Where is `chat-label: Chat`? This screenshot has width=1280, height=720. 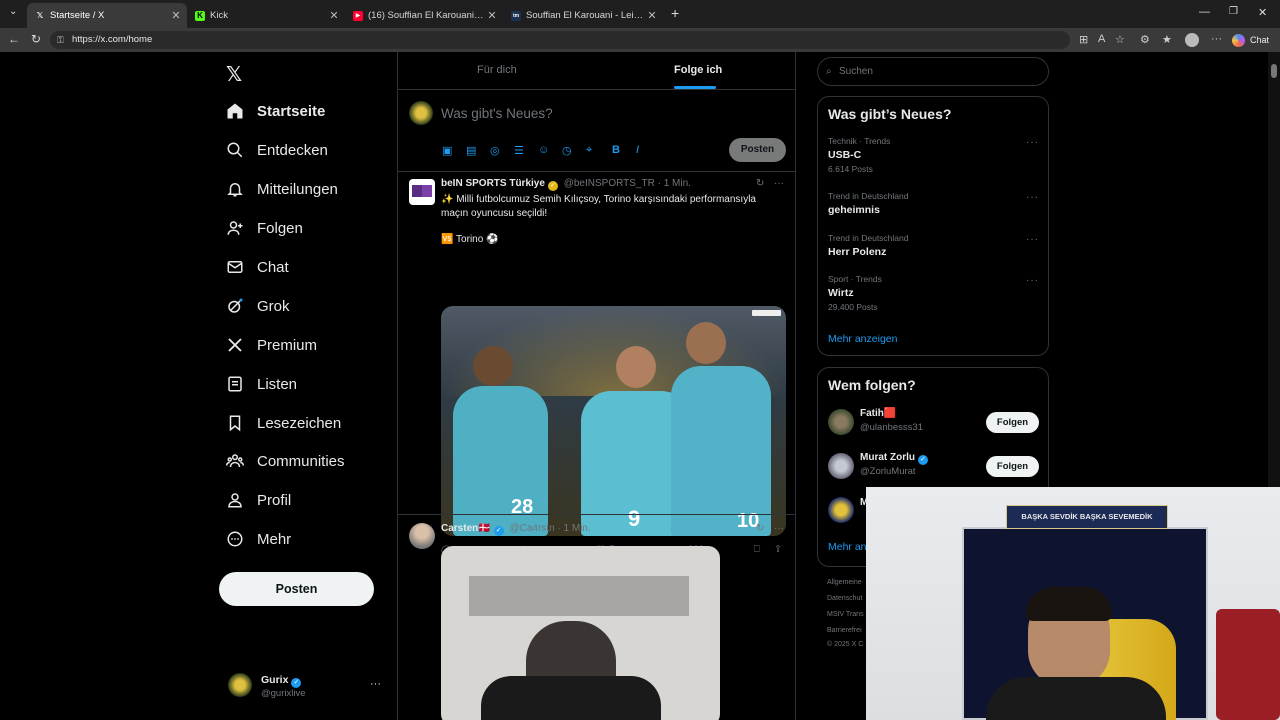
chat-label: Chat is located at coordinates (1260, 40).